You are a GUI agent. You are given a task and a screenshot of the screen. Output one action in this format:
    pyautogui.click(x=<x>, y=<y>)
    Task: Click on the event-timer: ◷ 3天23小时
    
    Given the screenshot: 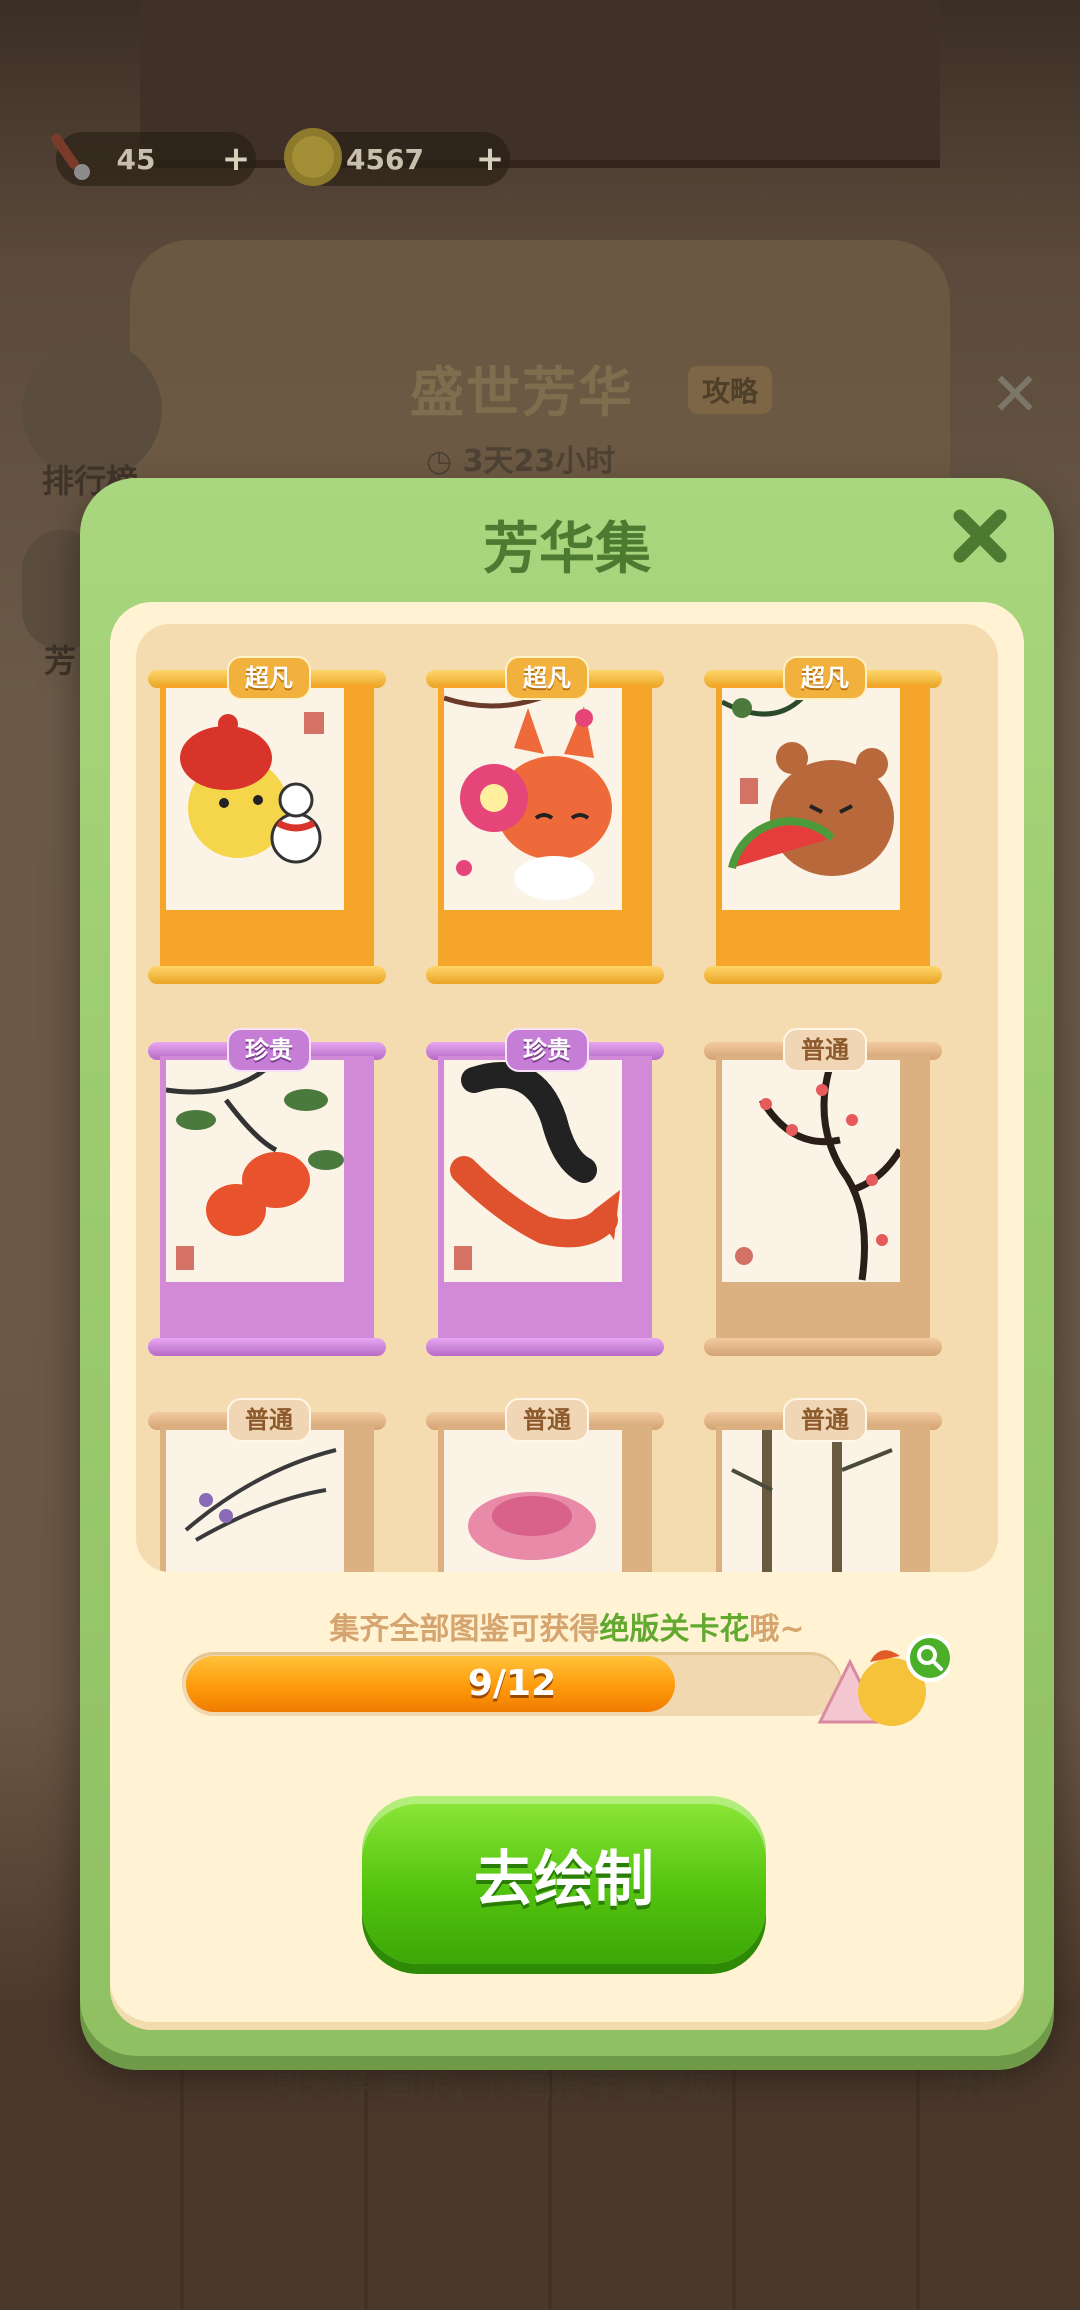 What is the action you would take?
    pyautogui.click(x=521, y=461)
    